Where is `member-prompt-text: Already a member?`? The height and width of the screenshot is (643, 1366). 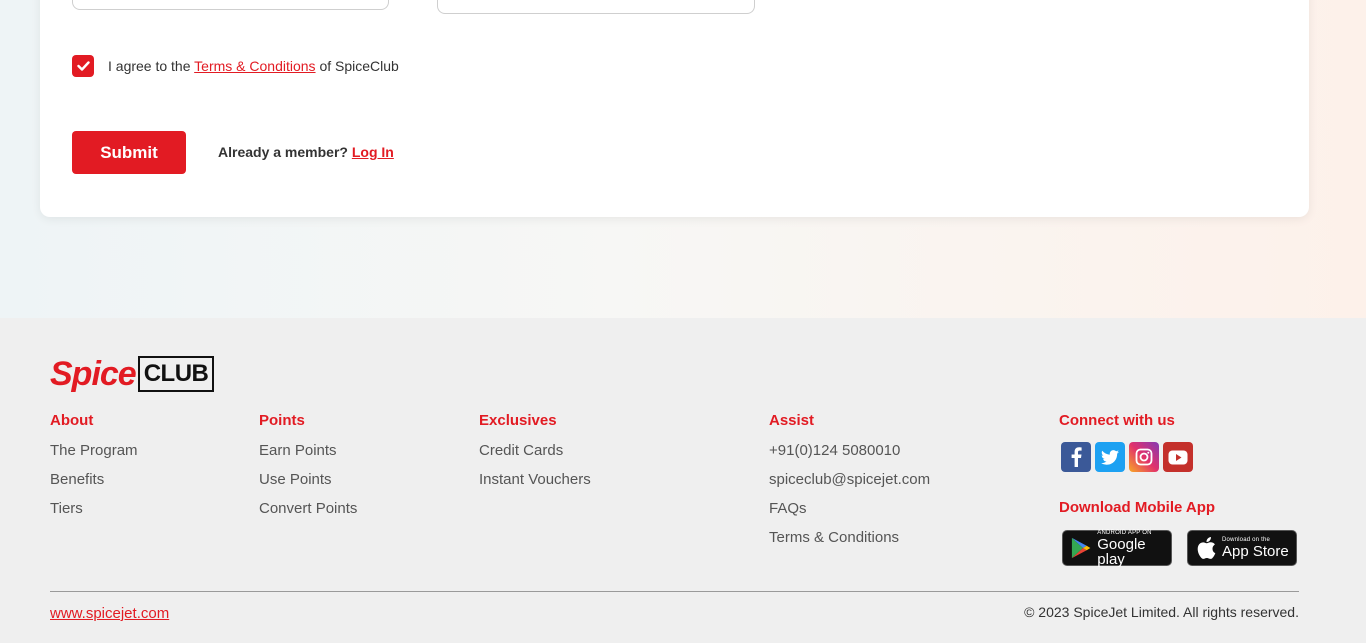
member-prompt-text: Already a member? is located at coordinates (283, 152).